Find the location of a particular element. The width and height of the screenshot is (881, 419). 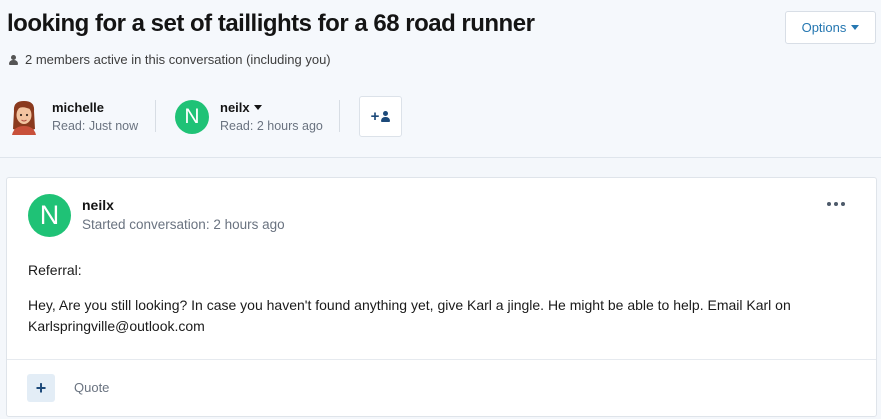

message-footer: + Quote is located at coordinates (441, 389).